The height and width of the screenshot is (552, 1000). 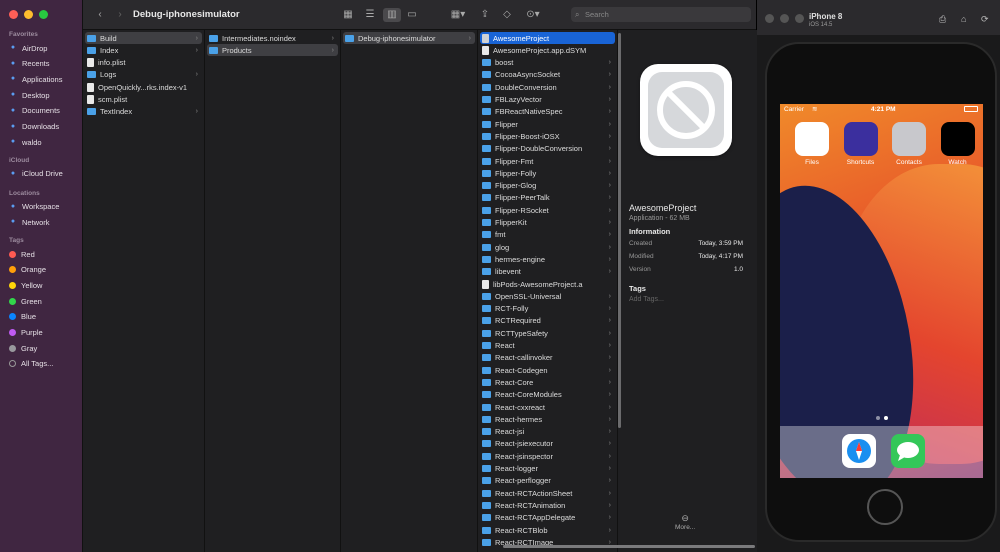 I want to click on list-item: React-Codegen ›, so click(x=547, y=370).